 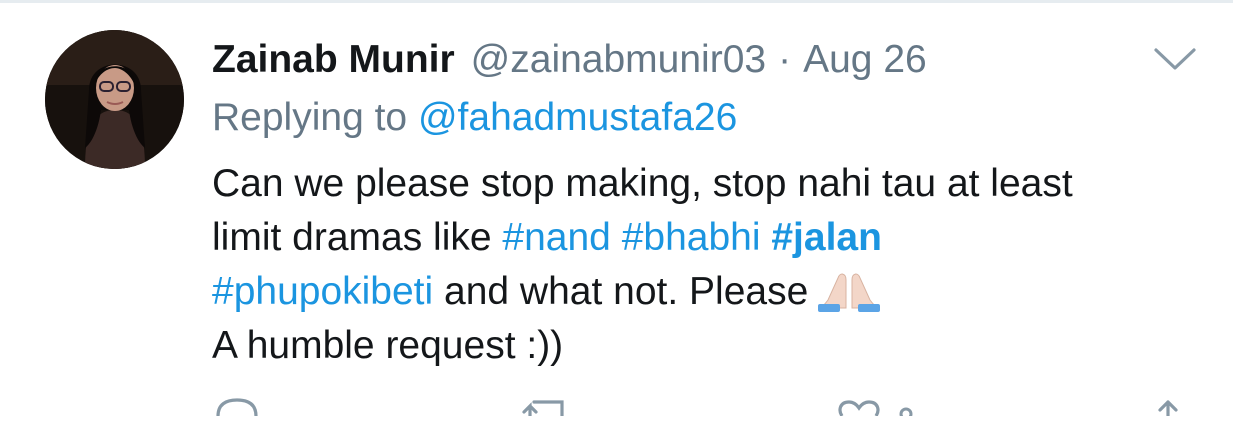 What do you see at coordinates (876, 406) in the screenshot?
I see `like-icon` at bounding box center [876, 406].